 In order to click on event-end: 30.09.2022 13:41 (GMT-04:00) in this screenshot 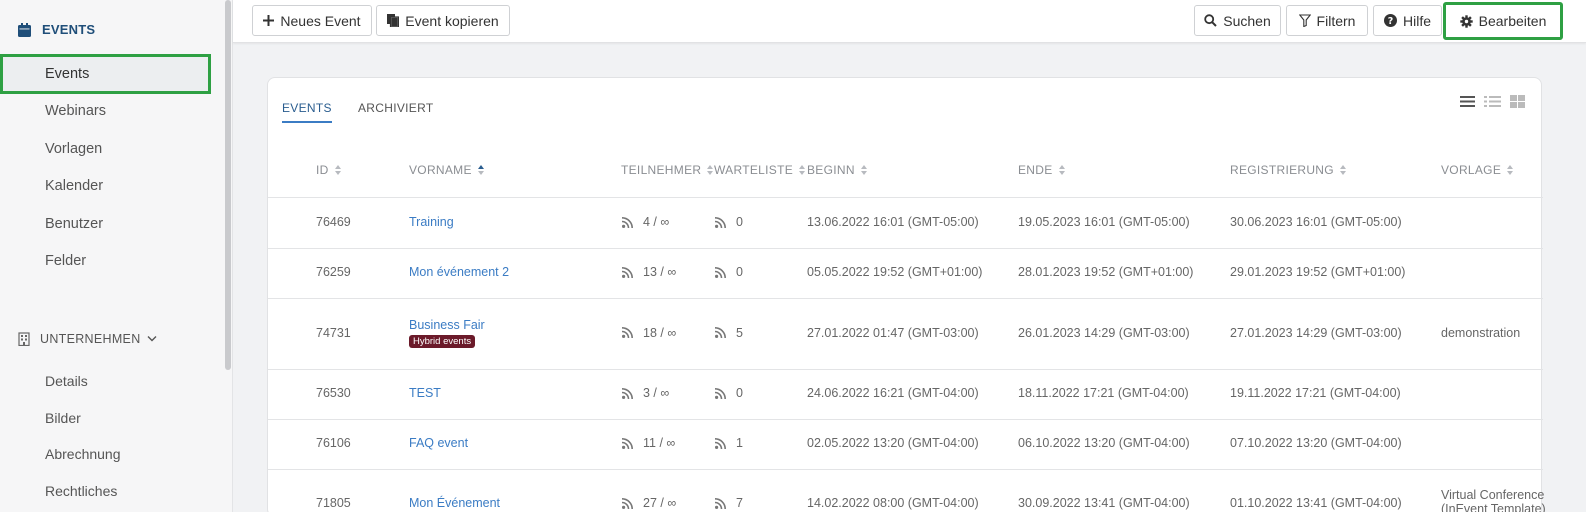, I will do `click(1104, 503)`.